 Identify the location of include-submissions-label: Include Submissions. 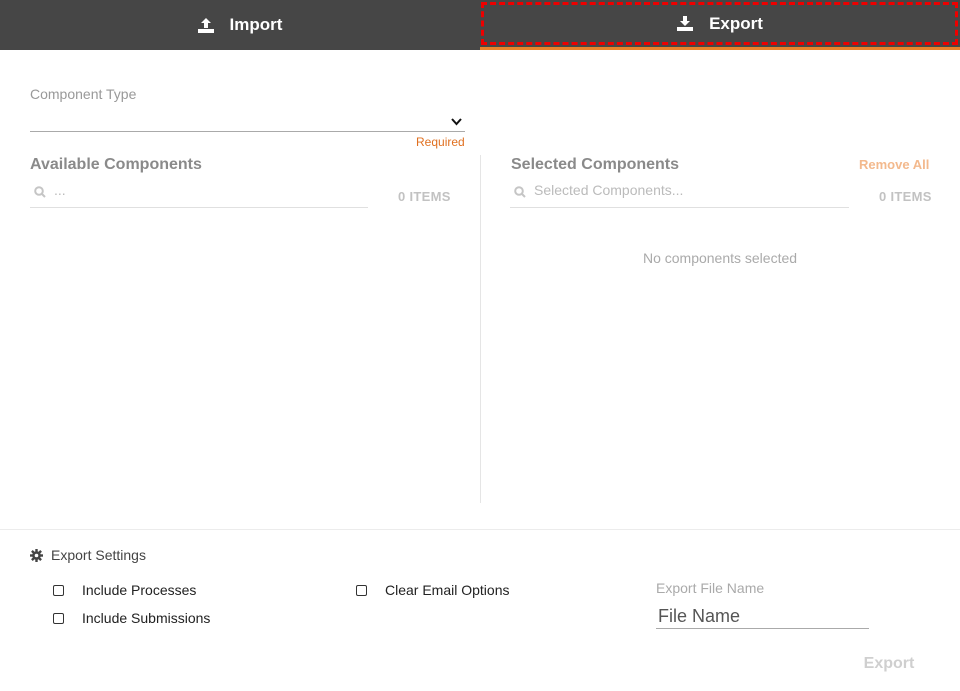
(146, 618).